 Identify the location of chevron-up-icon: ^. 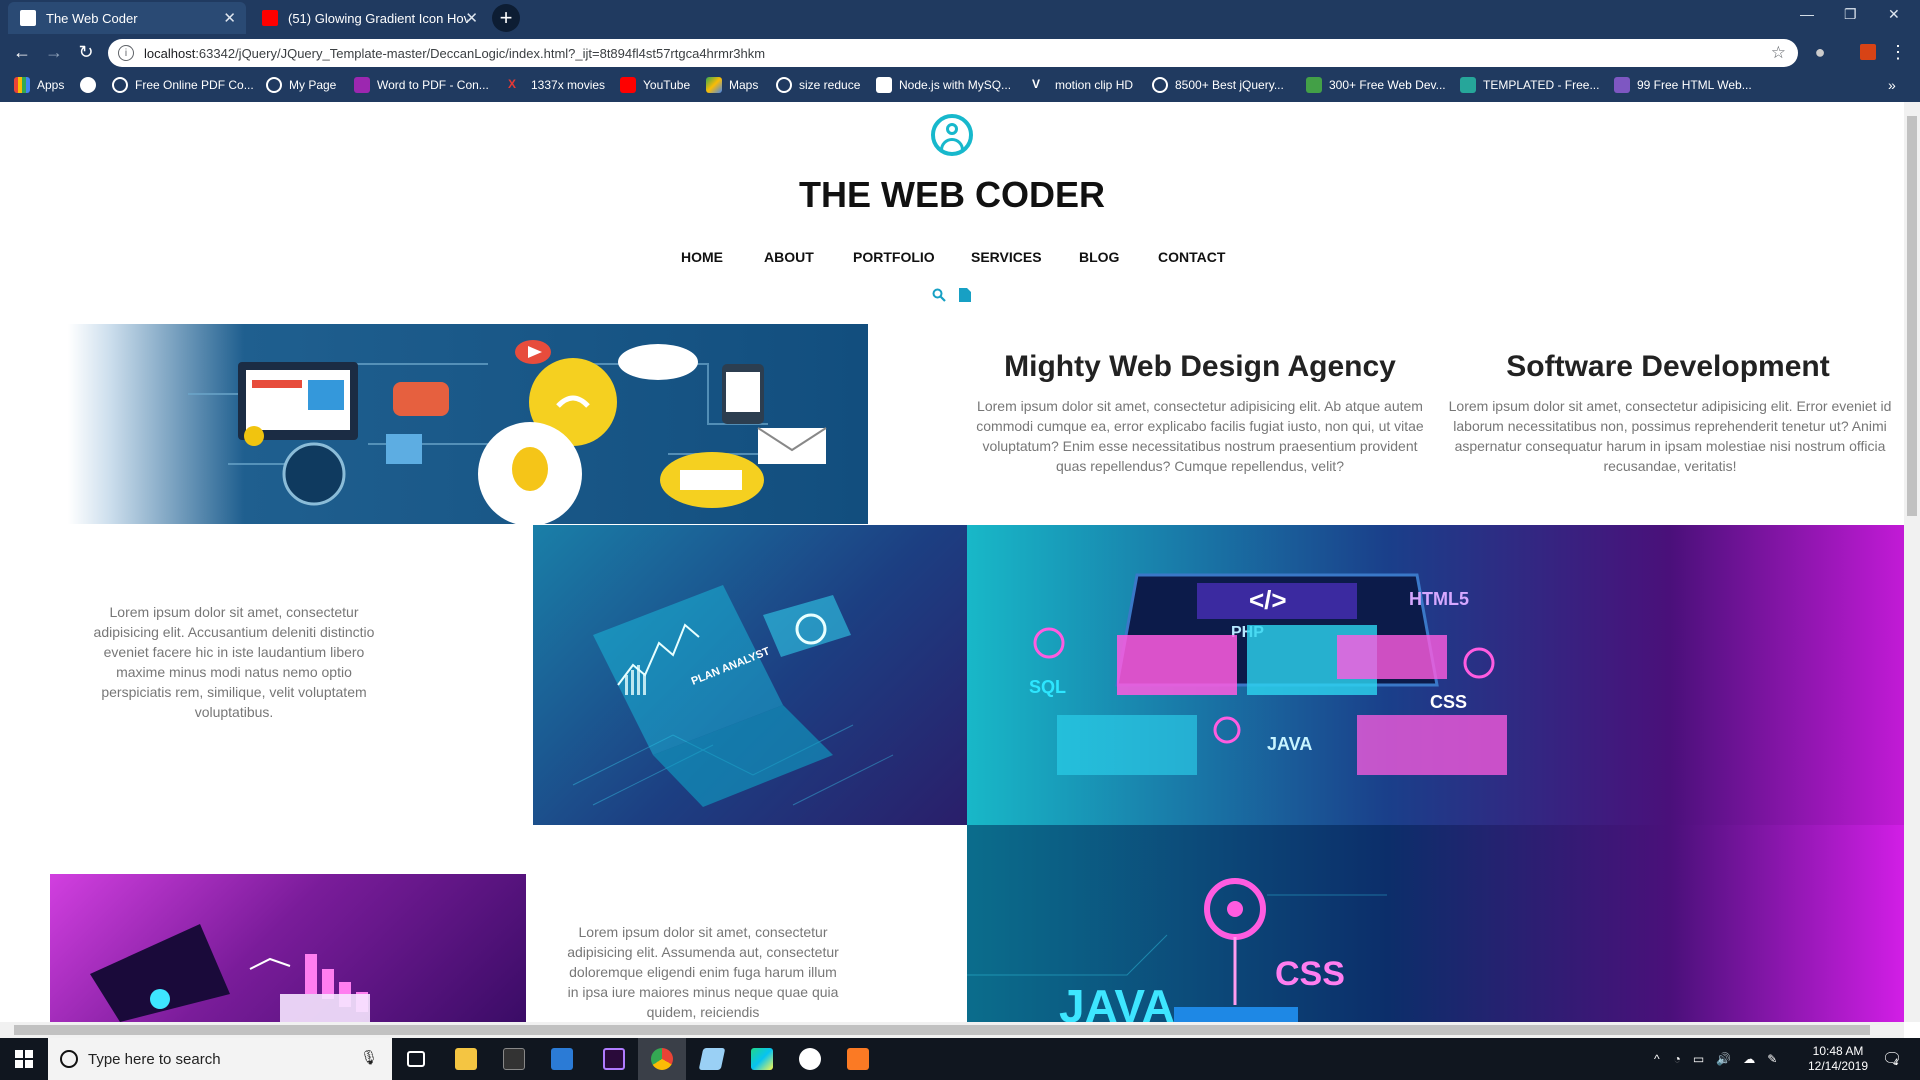
(1657, 1059).